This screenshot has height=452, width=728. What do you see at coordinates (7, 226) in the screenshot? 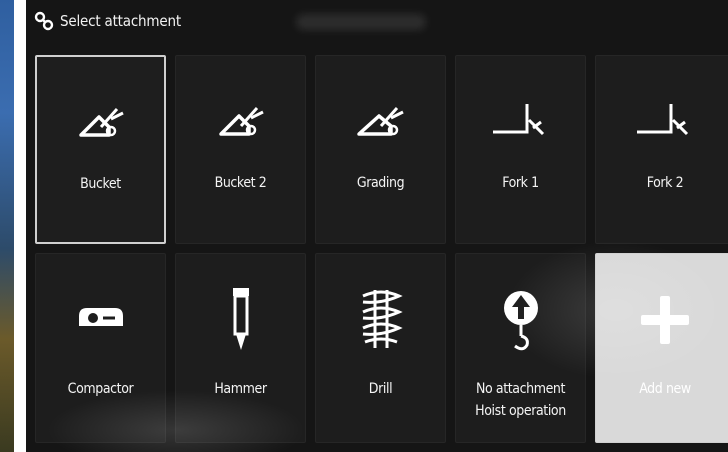
I see `background-edge` at bounding box center [7, 226].